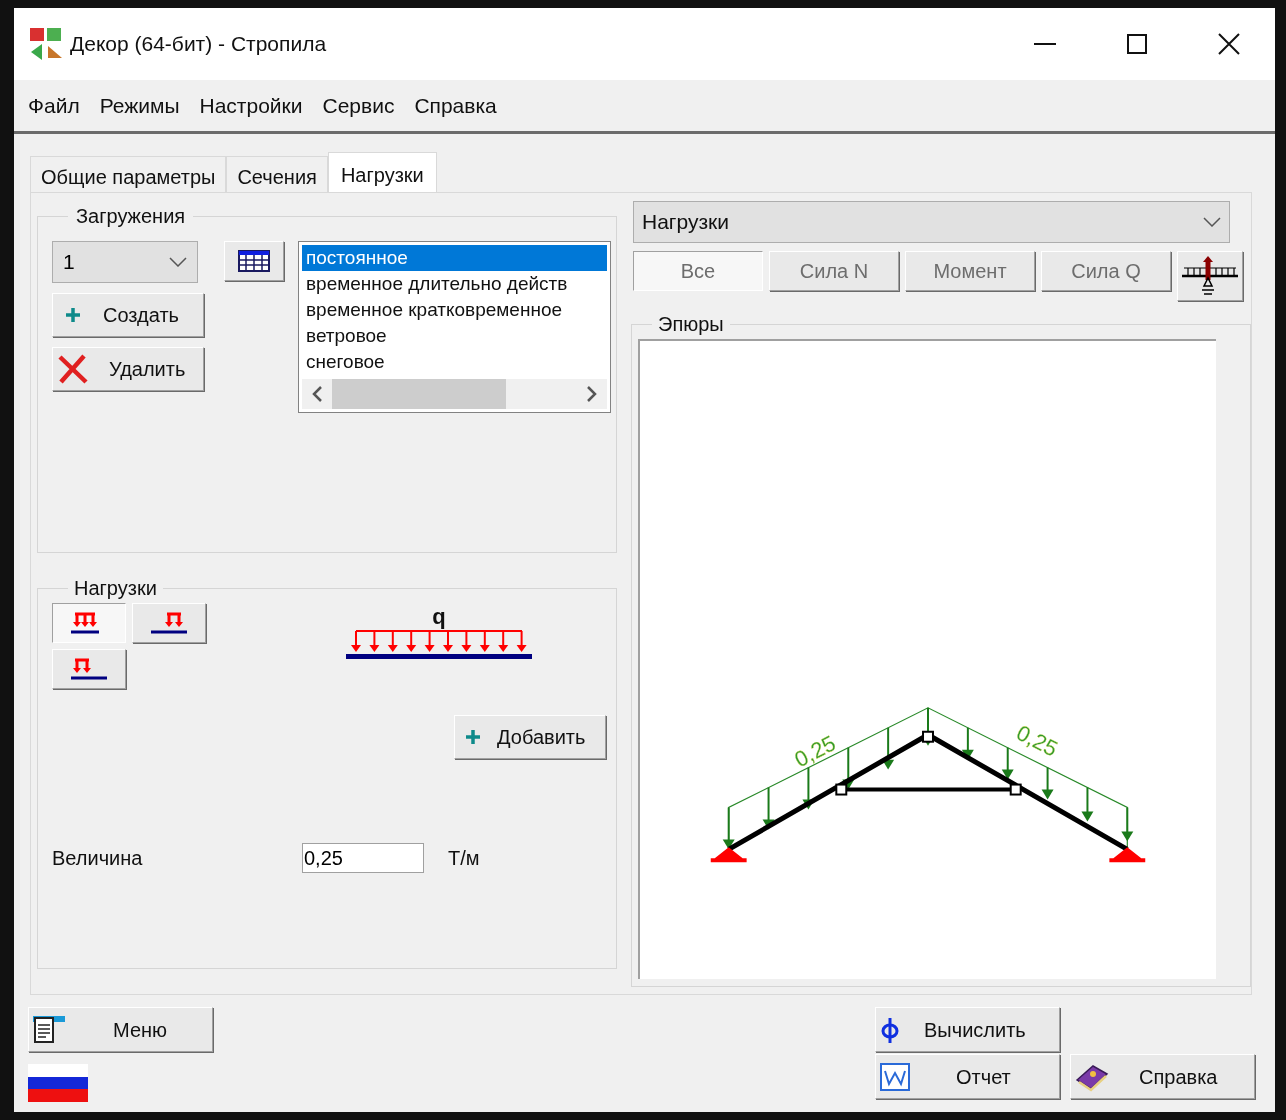 Image resolution: width=1286 pixels, height=1120 pixels. What do you see at coordinates (419, 394) in the screenshot?
I see `scrollbar-thumb` at bounding box center [419, 394].